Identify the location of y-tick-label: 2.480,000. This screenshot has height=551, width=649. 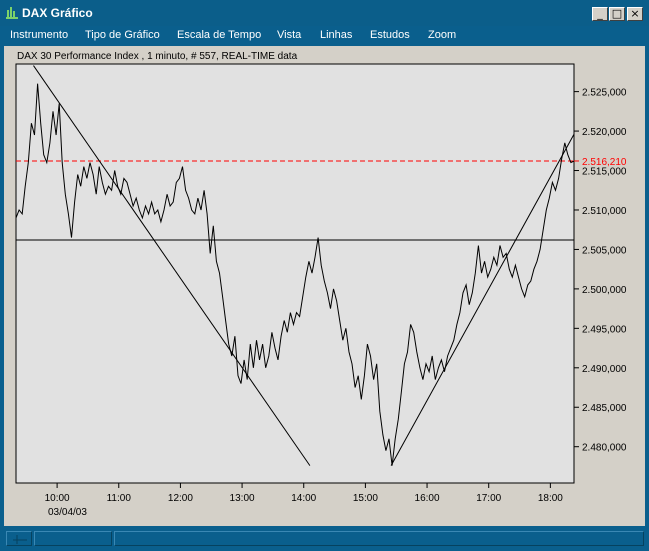
(604, 448).